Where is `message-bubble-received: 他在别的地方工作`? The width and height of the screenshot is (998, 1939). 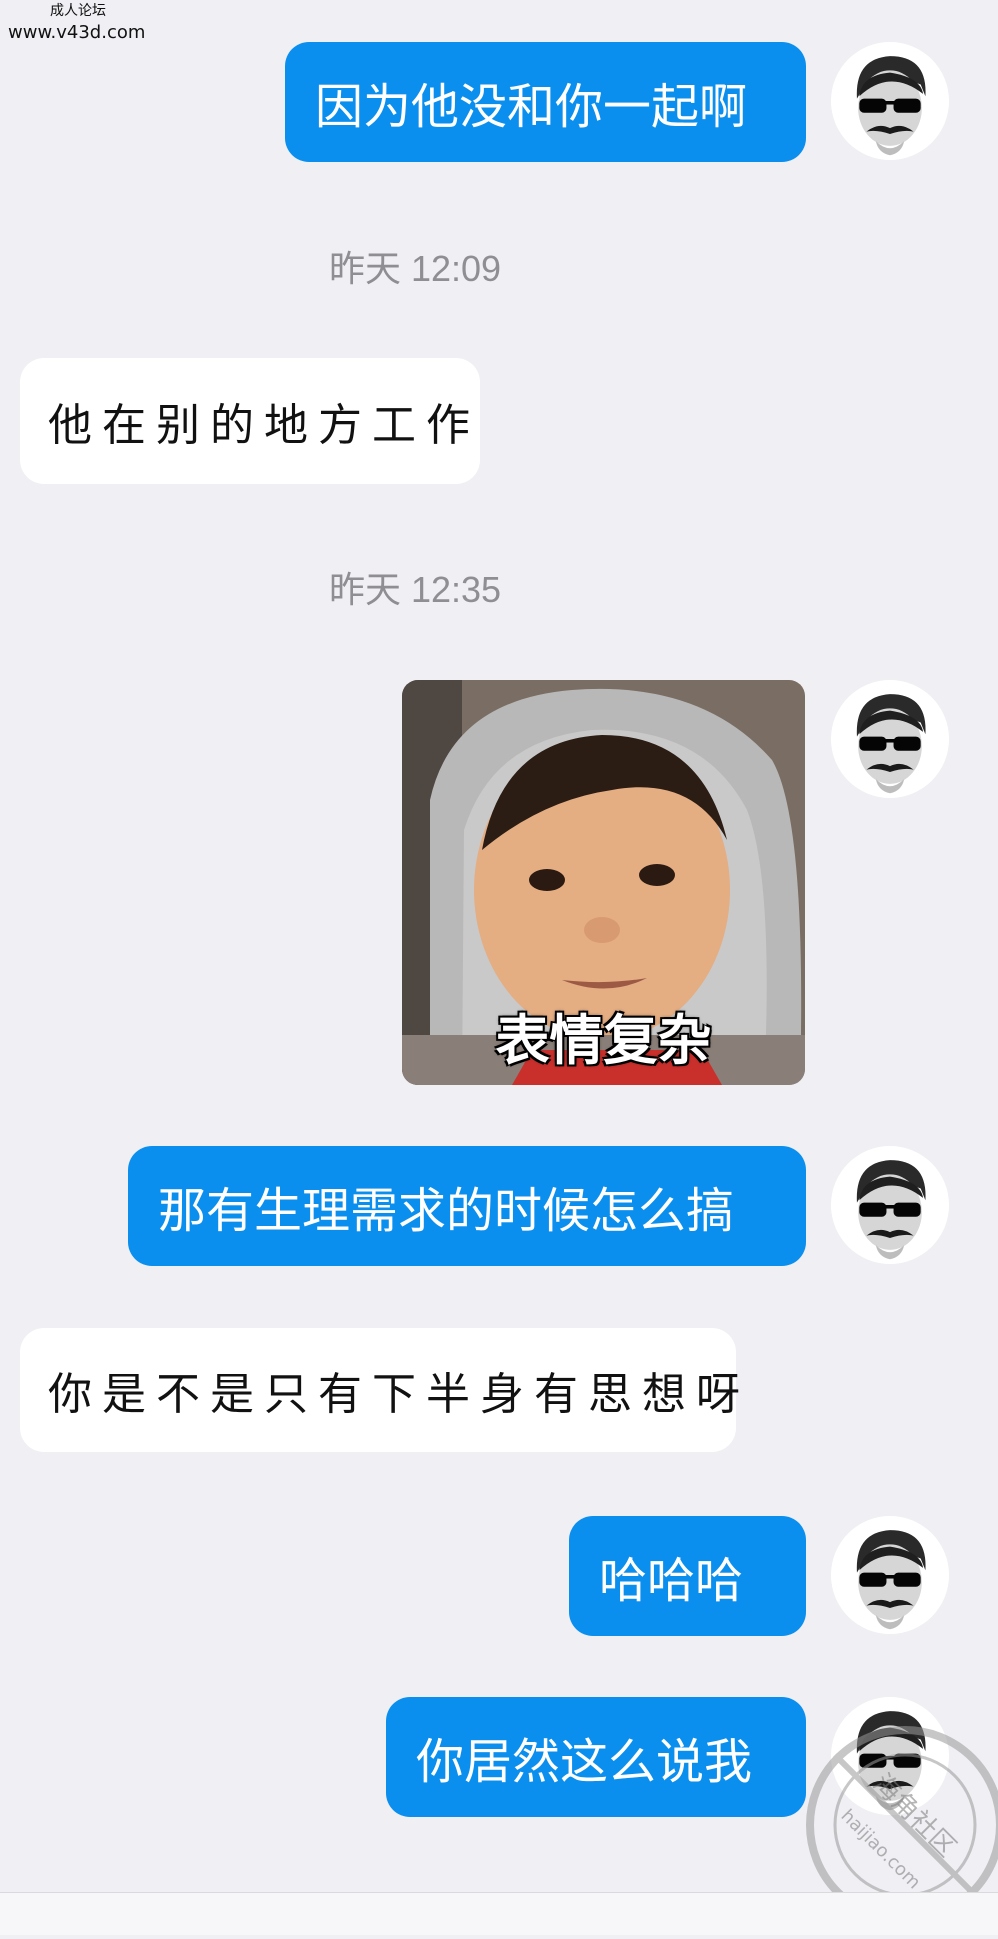
message-bubble-received: 他在别的地方工作 is located at coordinates (250, 421).